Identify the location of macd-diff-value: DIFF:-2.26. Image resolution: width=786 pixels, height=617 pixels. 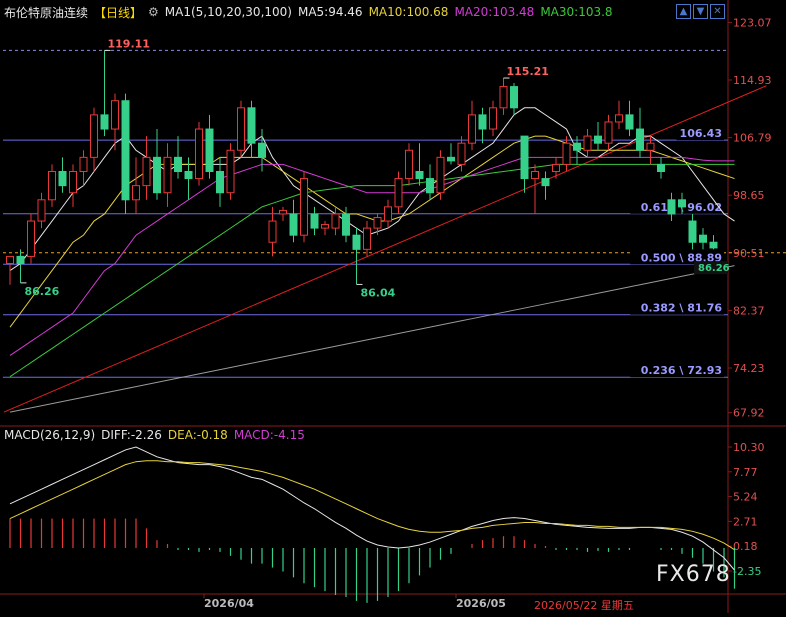
(131, 435).